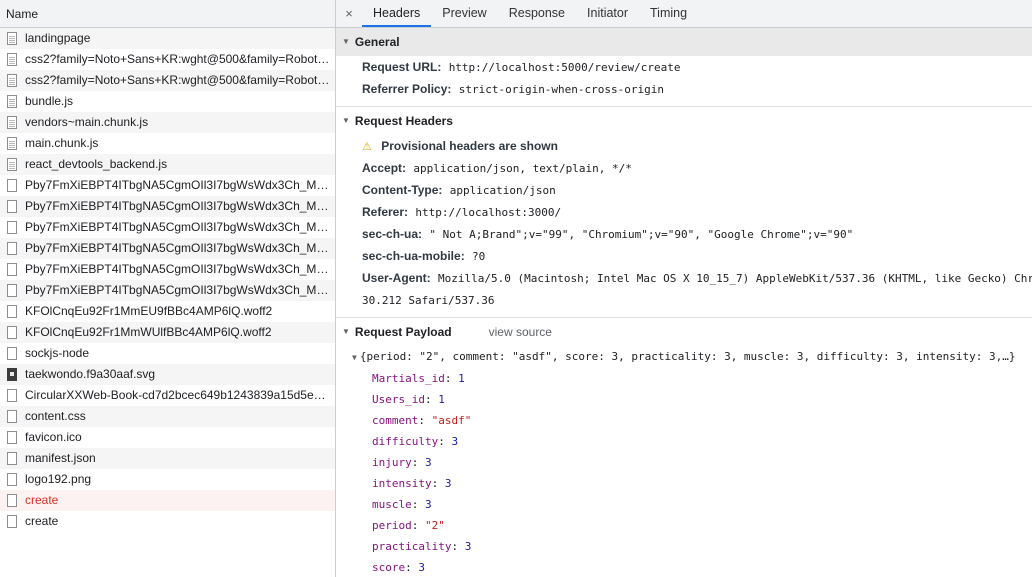 The image size is (1032, 577). I want to click on name-column-header: Name, so click(167, 14).